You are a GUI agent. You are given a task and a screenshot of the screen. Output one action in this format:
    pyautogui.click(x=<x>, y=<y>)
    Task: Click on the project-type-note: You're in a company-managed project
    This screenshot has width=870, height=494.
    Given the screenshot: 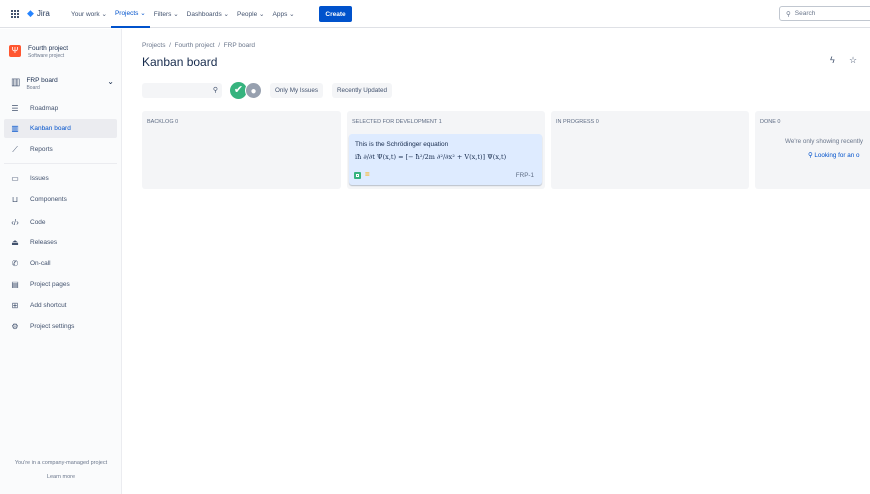 What is the action you would take?
    pyautogui.click(x=61, y=463)
    